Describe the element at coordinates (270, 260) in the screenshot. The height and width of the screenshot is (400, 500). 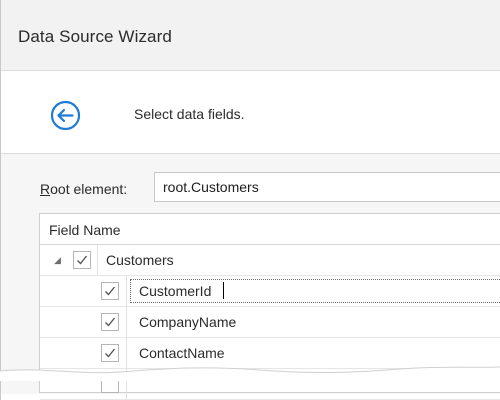
I see `tree-row-customers: ◢ Customers` at that location.